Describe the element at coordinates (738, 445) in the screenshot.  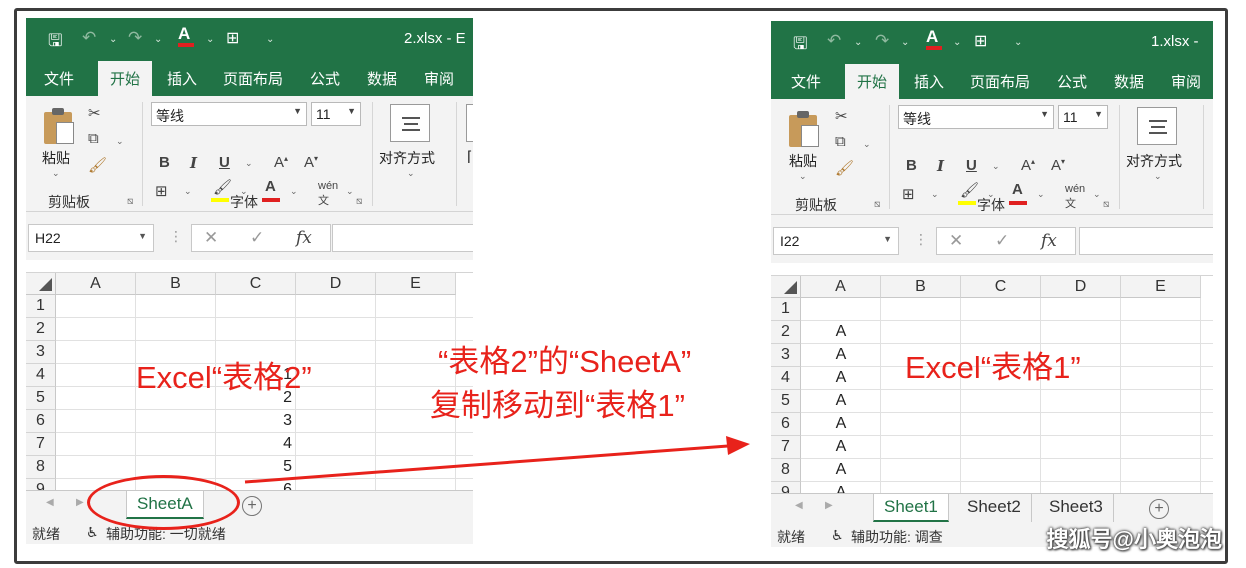
I see `arrow-head` at that location.